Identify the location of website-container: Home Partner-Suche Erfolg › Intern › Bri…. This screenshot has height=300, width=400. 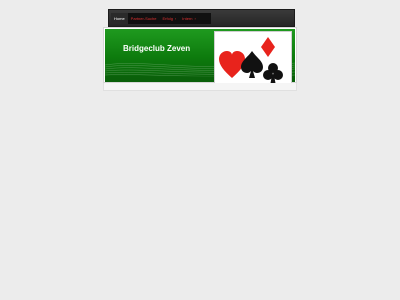
(200, 50).